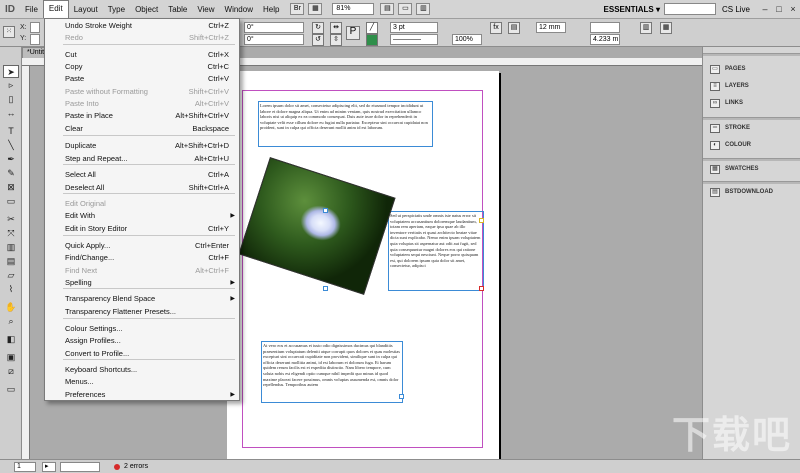  Describe the element at coordinates (274, 27) in the screenshot. I see `rotation-field: 0°` at that location.